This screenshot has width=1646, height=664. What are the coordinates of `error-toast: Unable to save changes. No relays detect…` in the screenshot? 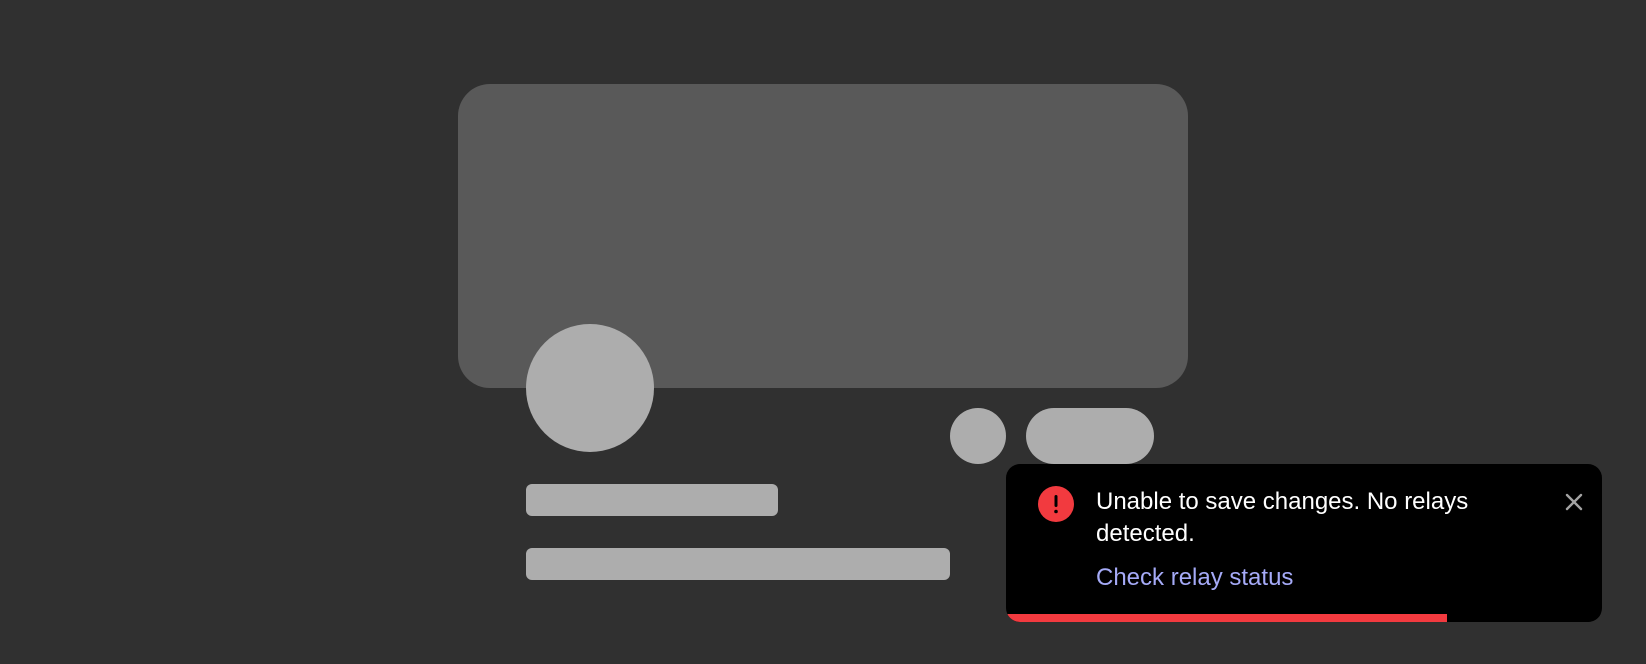 It's located at (1304, 543).